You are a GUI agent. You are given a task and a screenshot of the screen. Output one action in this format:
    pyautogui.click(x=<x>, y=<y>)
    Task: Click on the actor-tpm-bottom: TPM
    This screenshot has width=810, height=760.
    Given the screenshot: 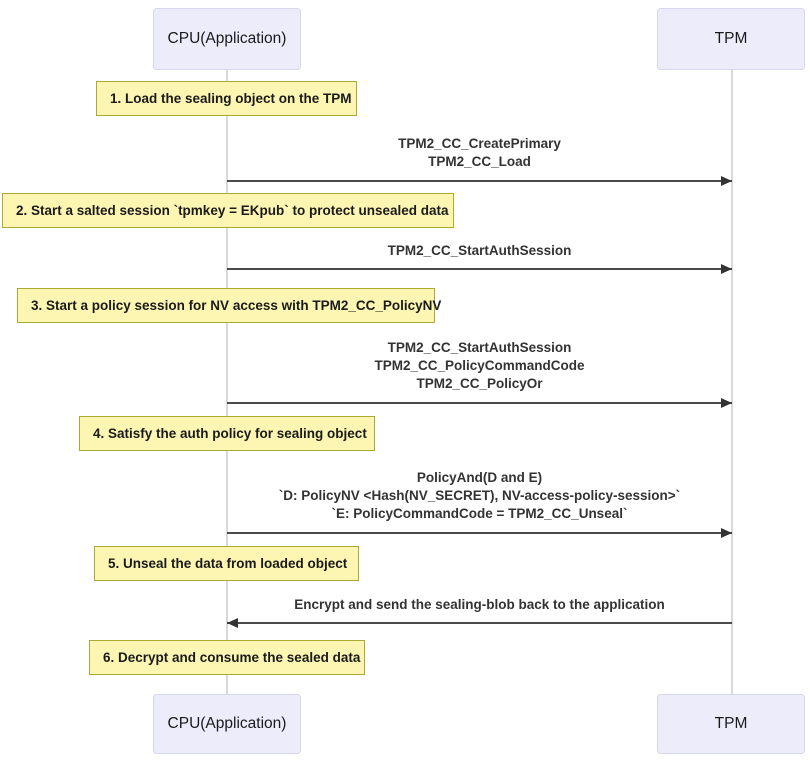 What is the action you would take?
    pyautogui.click(x=731, y=724)
    